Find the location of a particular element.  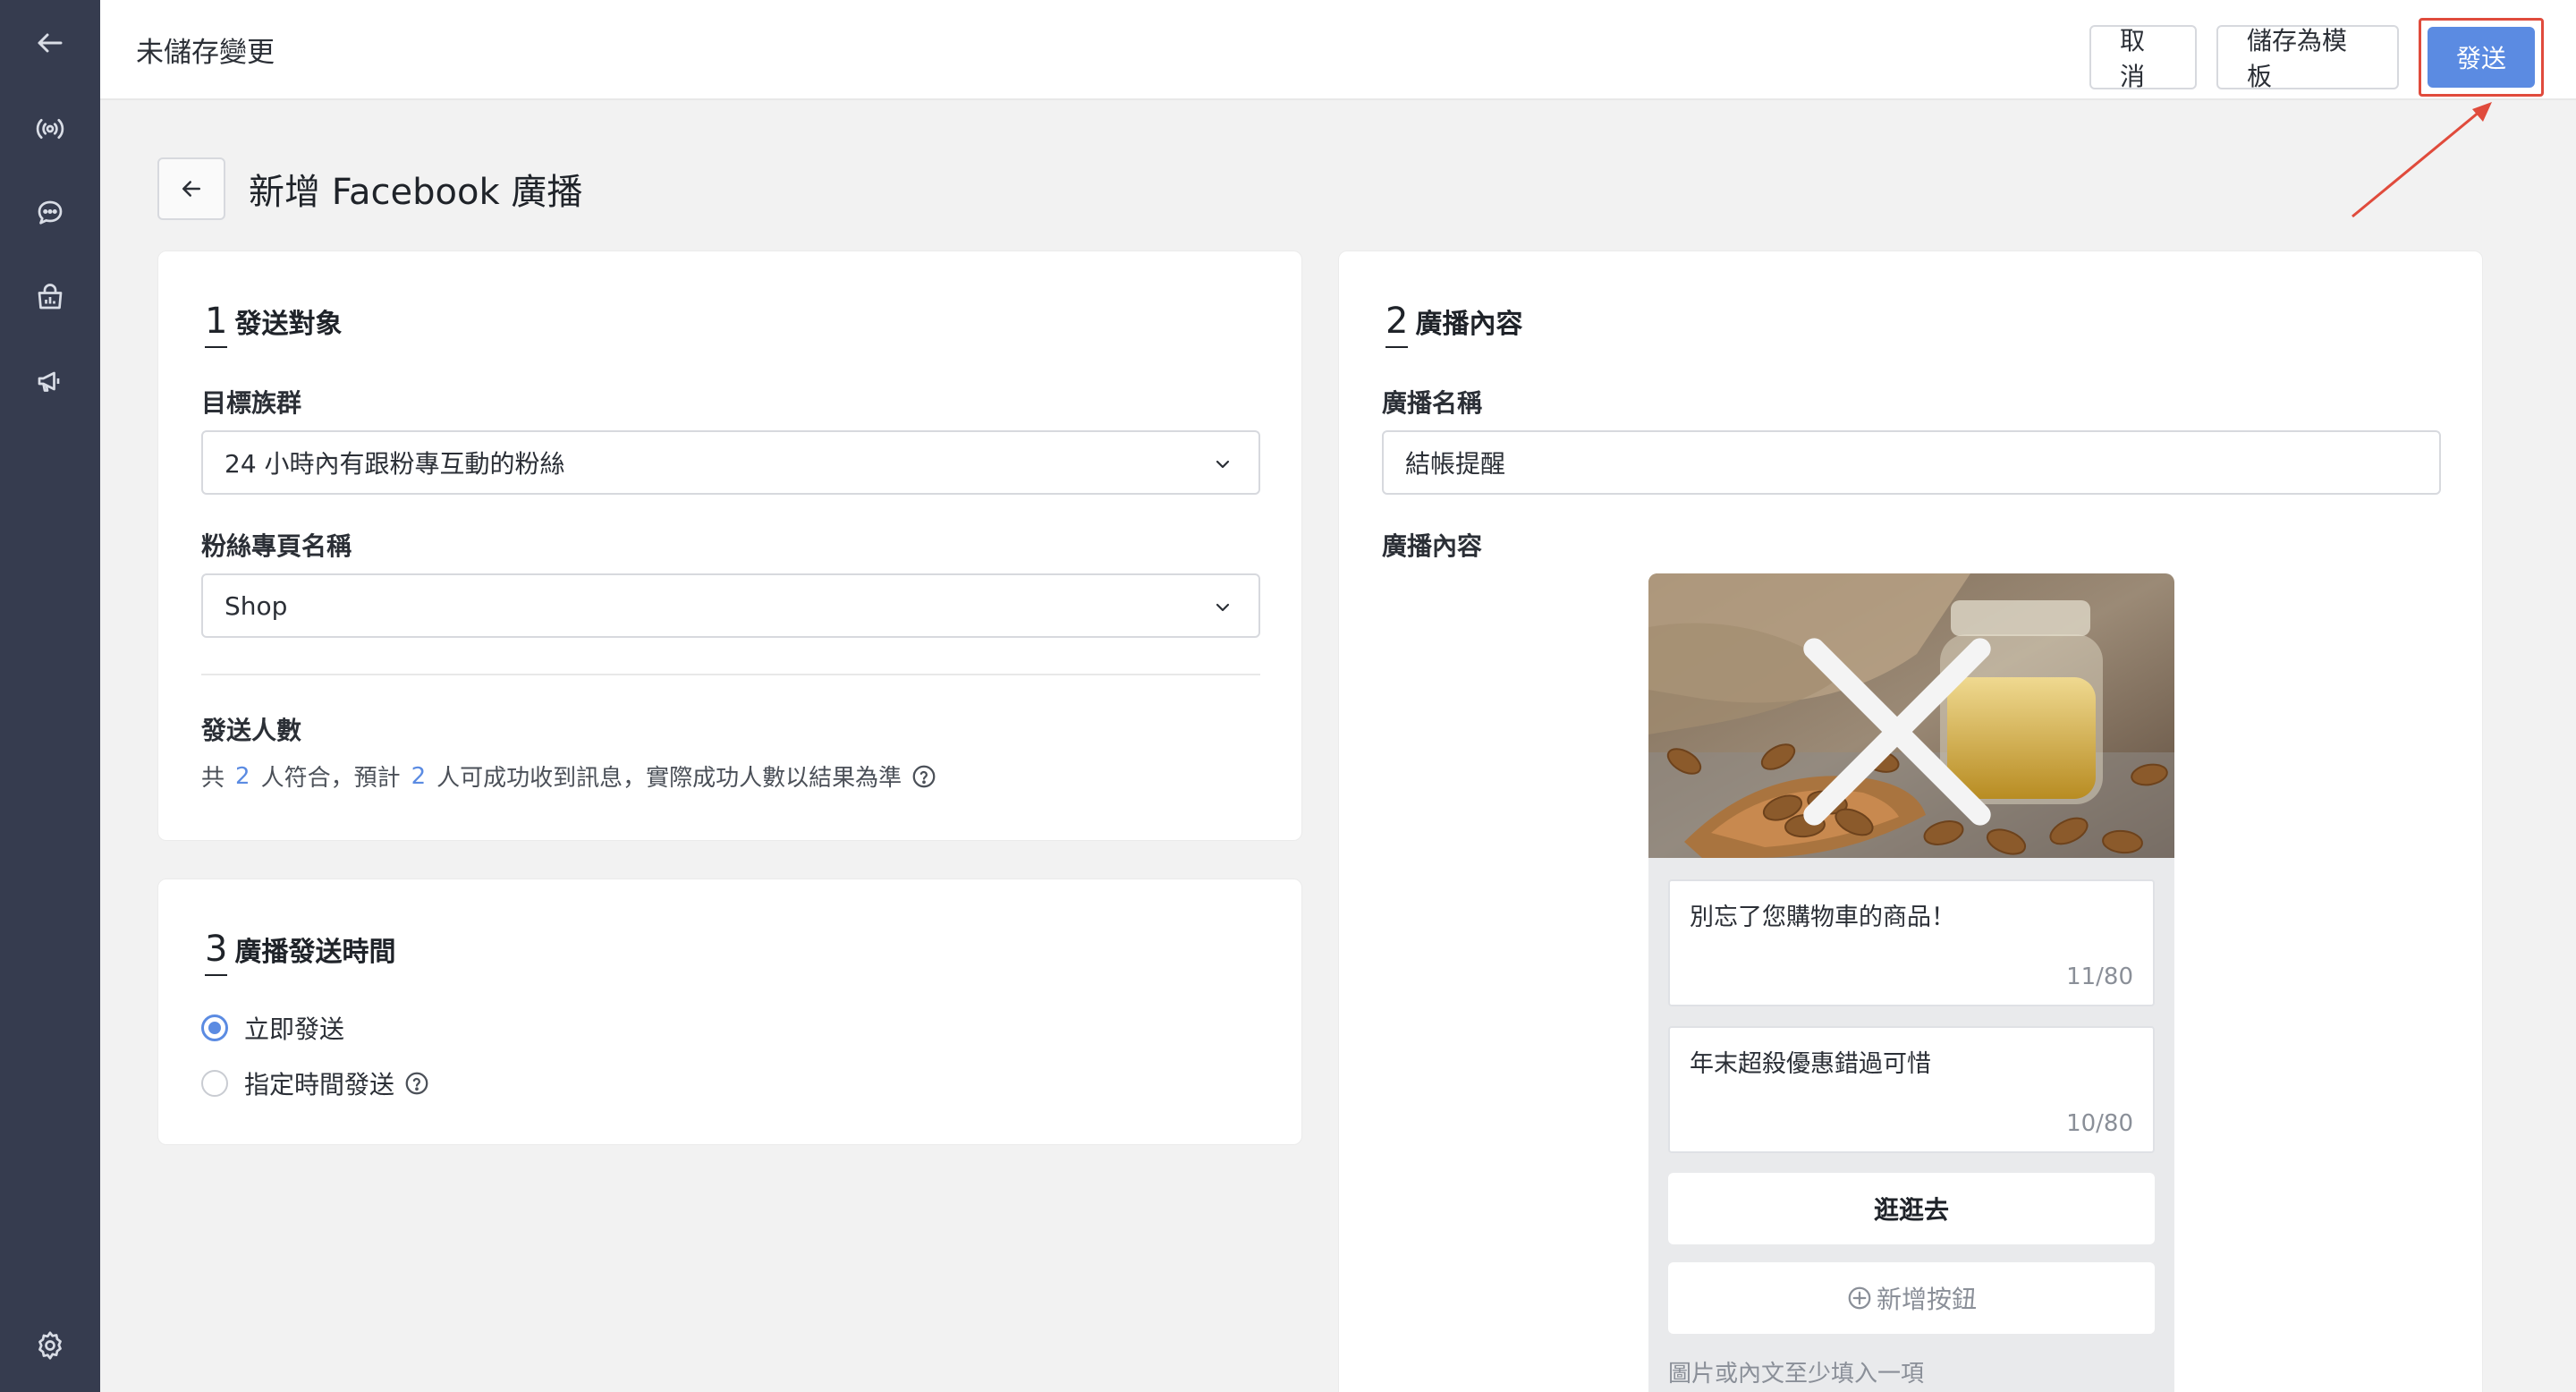

fan-page-select-value: Shop is located at coordinates (256, 605).